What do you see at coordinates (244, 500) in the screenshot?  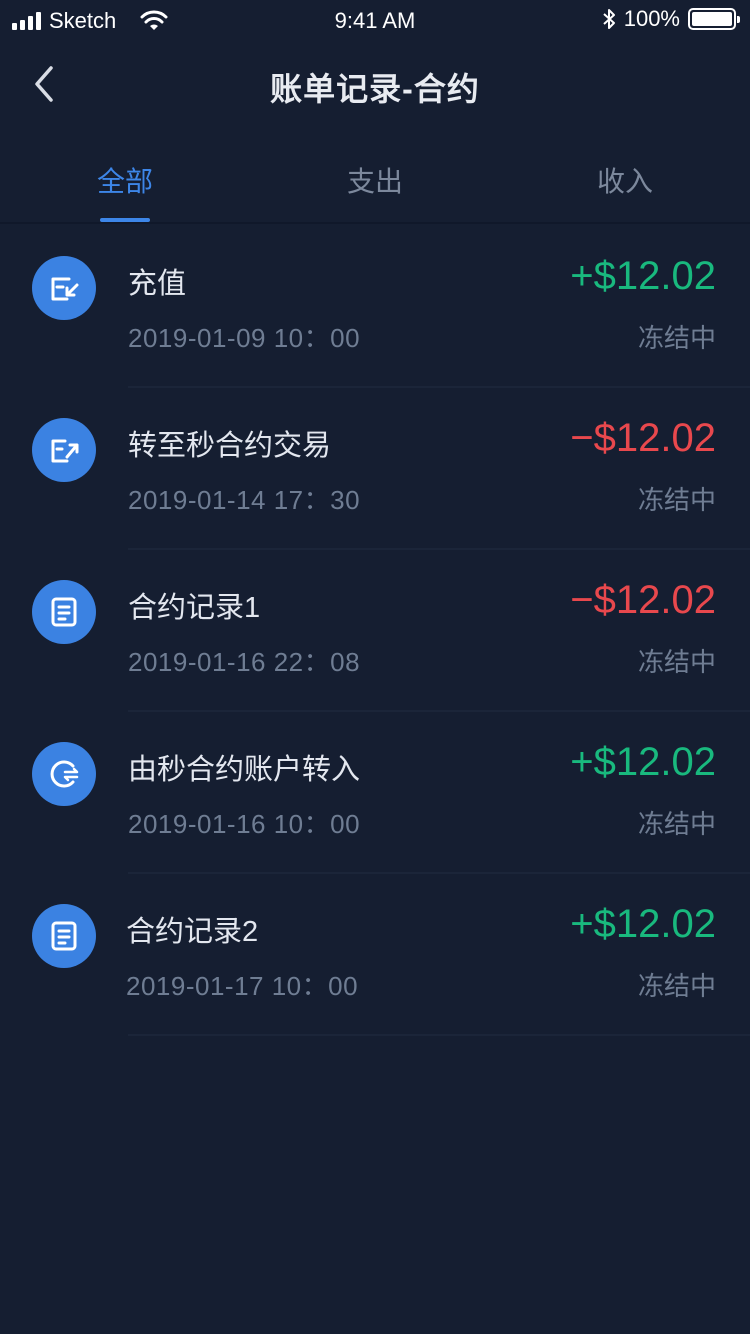 I see `record-time: 2019-01-14 17：30` at bounding box center [244, 500].